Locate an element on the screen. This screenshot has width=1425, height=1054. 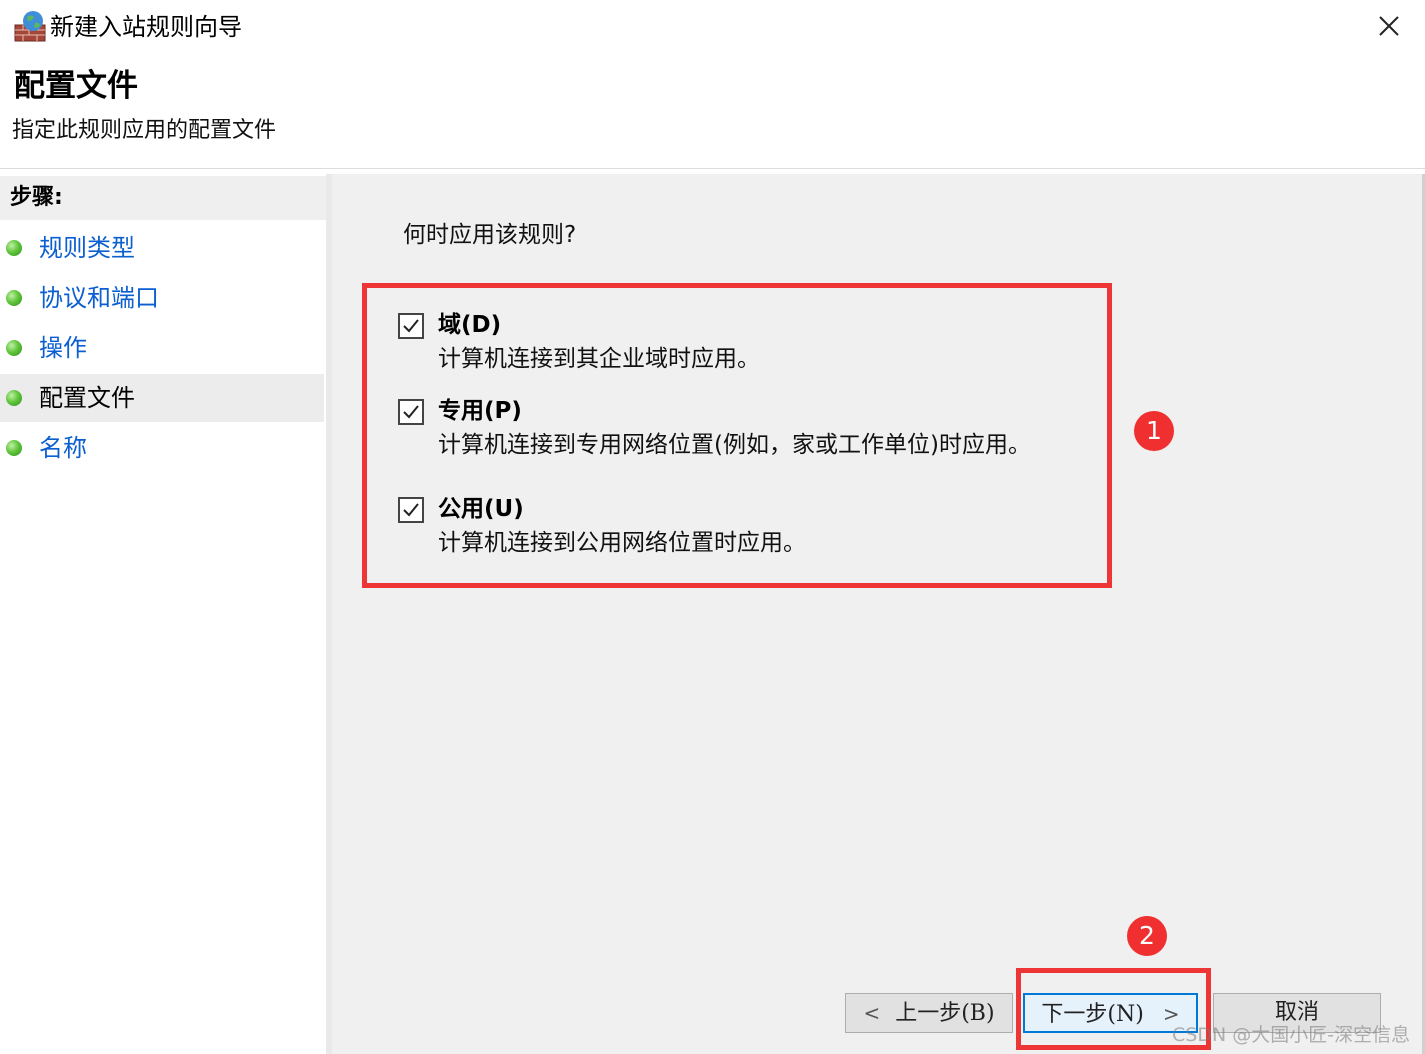
back-button: < 上一步(B) is located at coordinates (929, 1013).